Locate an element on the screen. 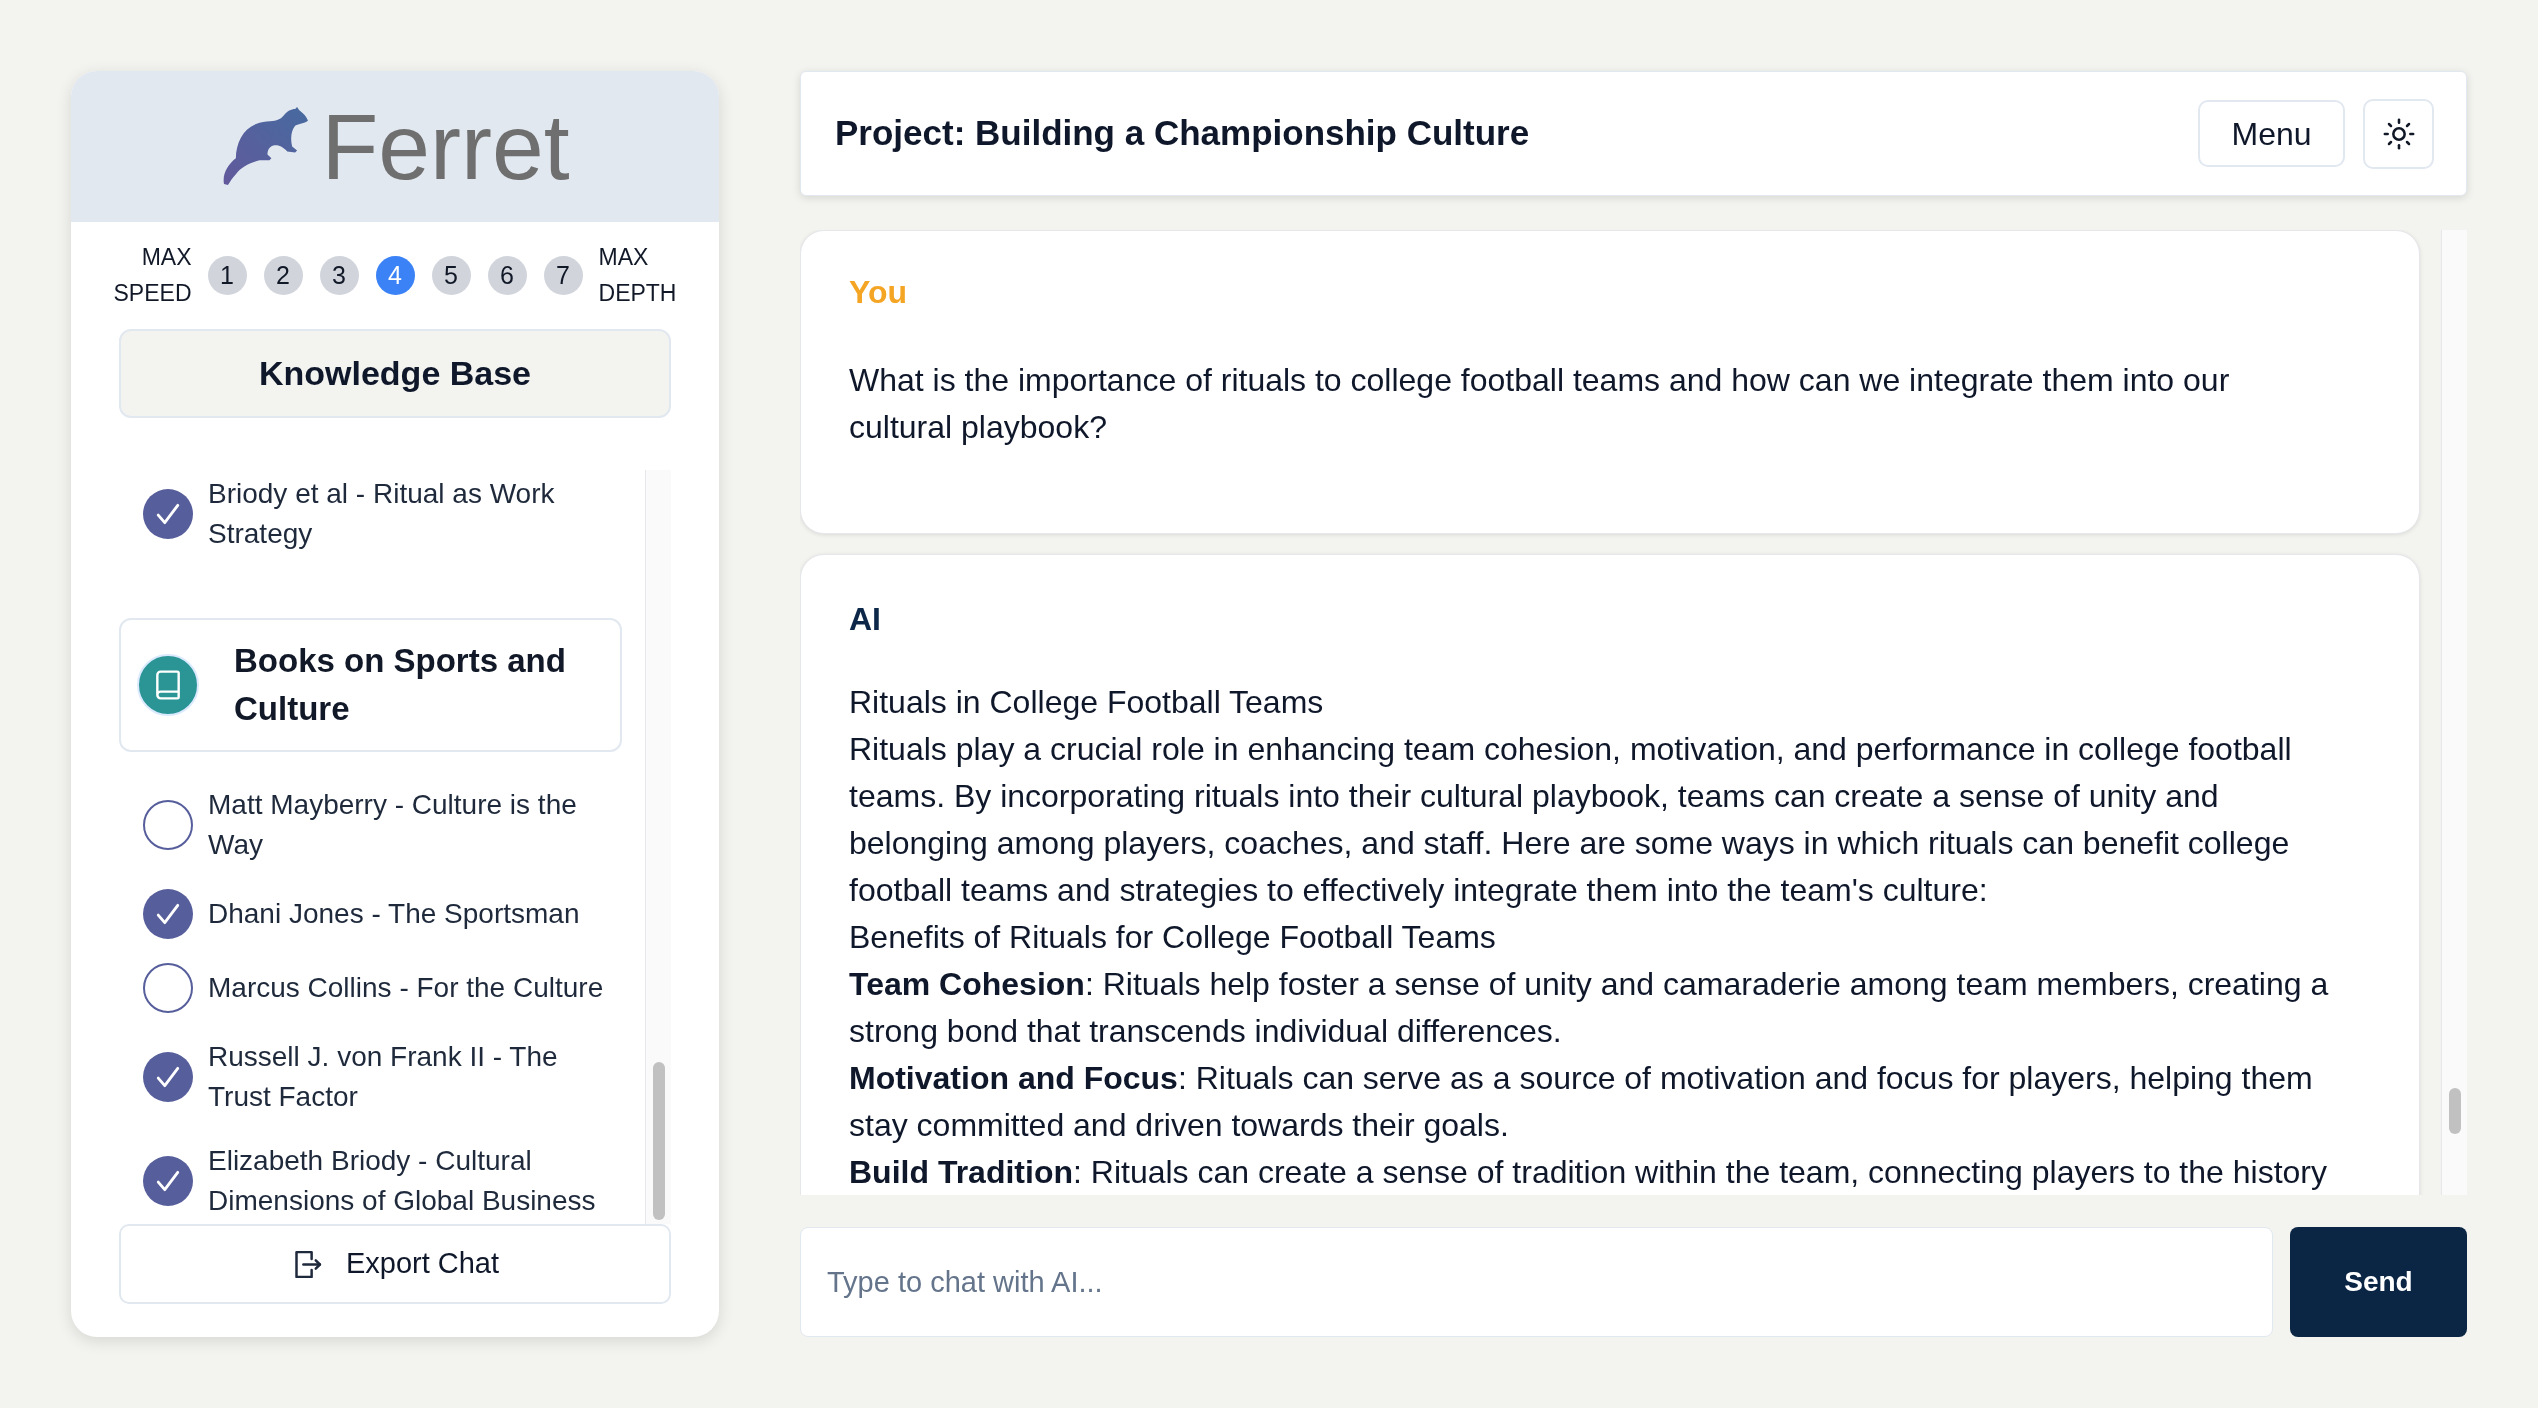 The width and height of the screenshot is (2538, 1408). scale-label: MAX SPEED is located at coordinates (152, 275).